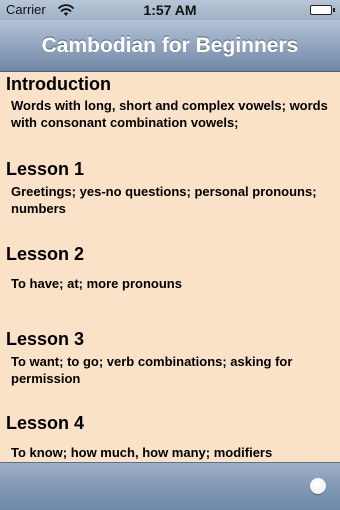  Describe the element at coordinates (322, 10) in the screenshot. I see `battery-icon` at that location.